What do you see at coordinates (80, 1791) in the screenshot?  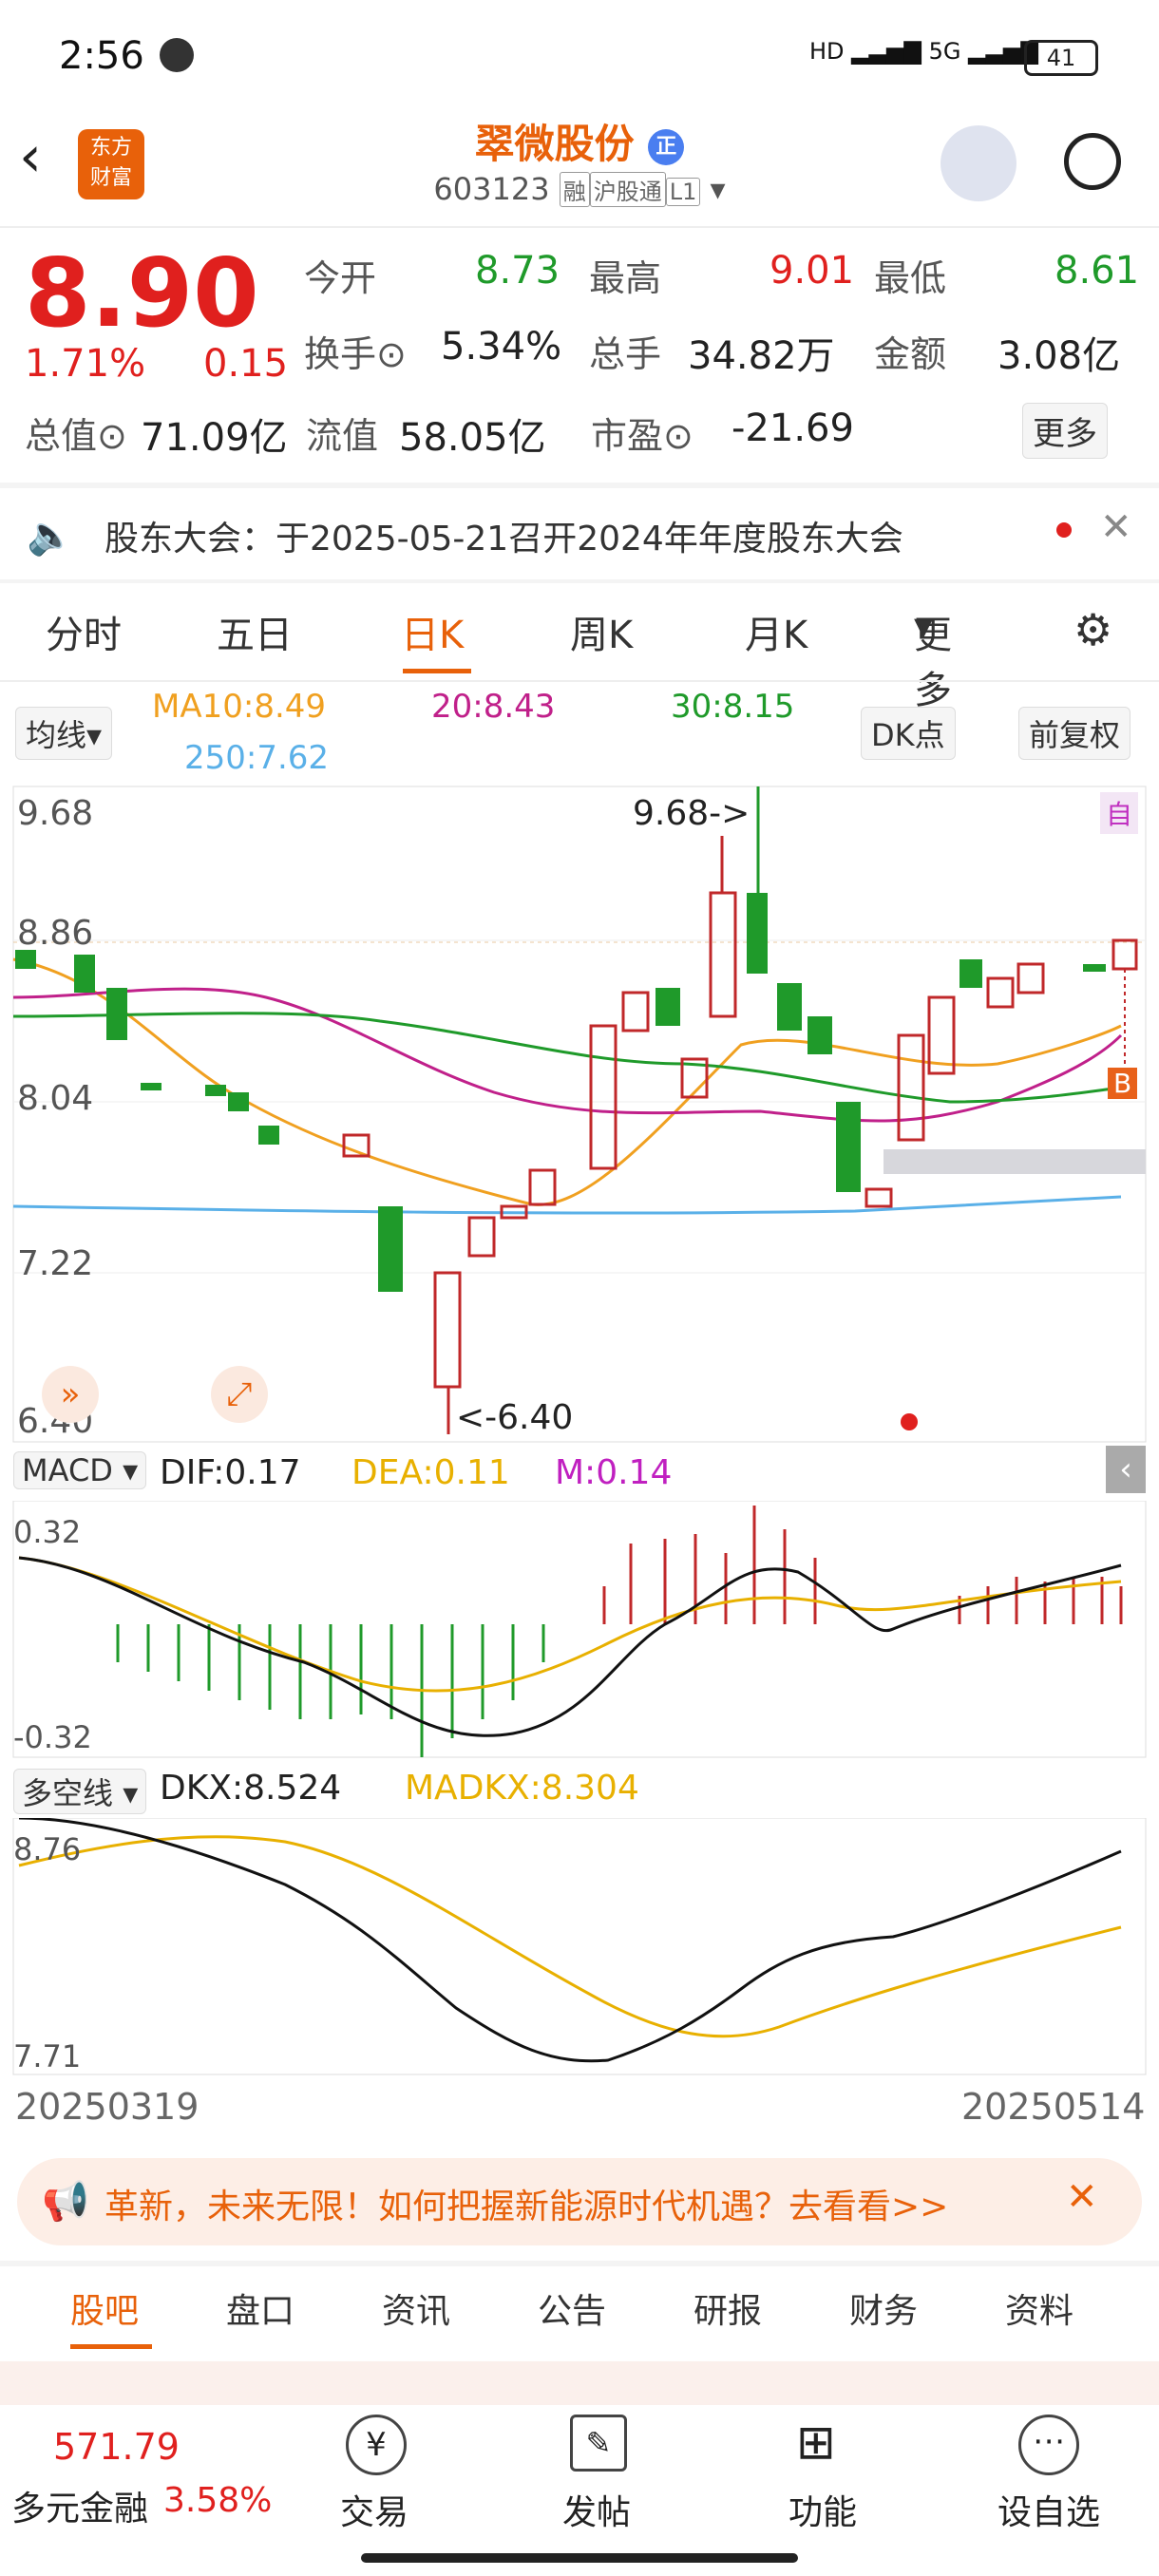 I see `dkx-select: 多空线 ▾` at bounding box center [80, 1791].